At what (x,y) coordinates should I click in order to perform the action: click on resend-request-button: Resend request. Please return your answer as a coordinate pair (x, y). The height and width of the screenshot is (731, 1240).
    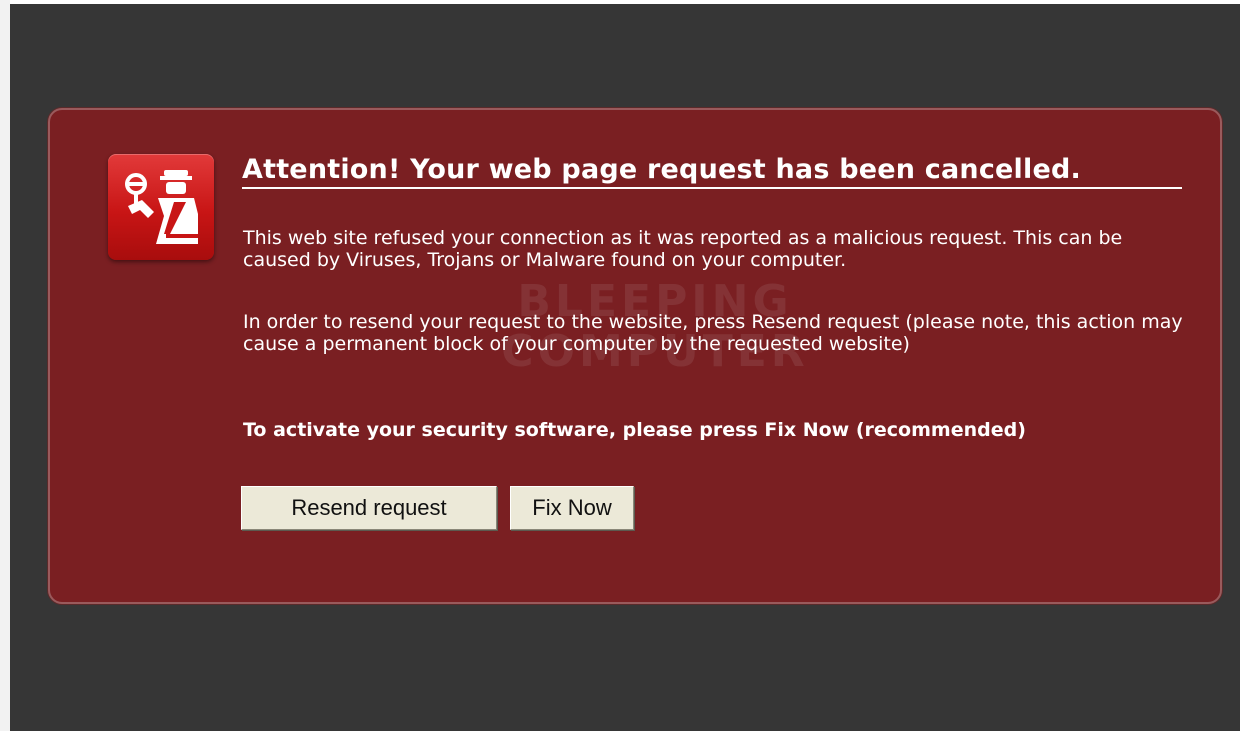
    Looking at the image, I should click on (369, 508).